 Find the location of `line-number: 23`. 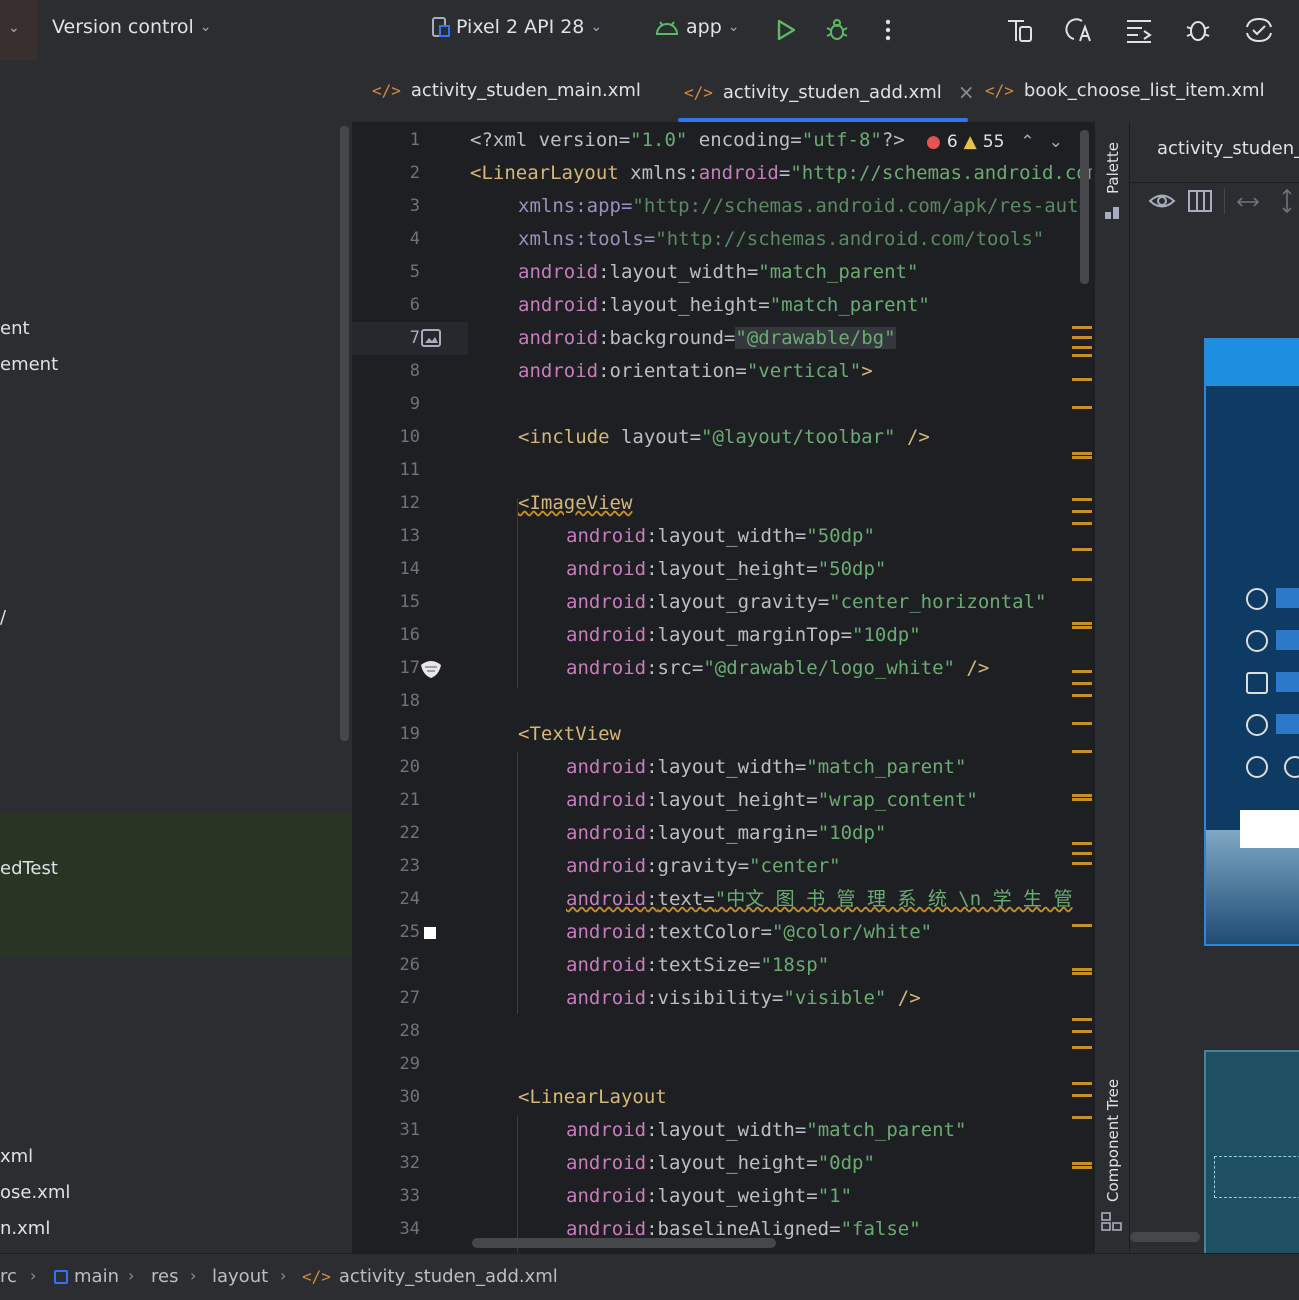

line-number: 23 is located at coordinates (400, 866).